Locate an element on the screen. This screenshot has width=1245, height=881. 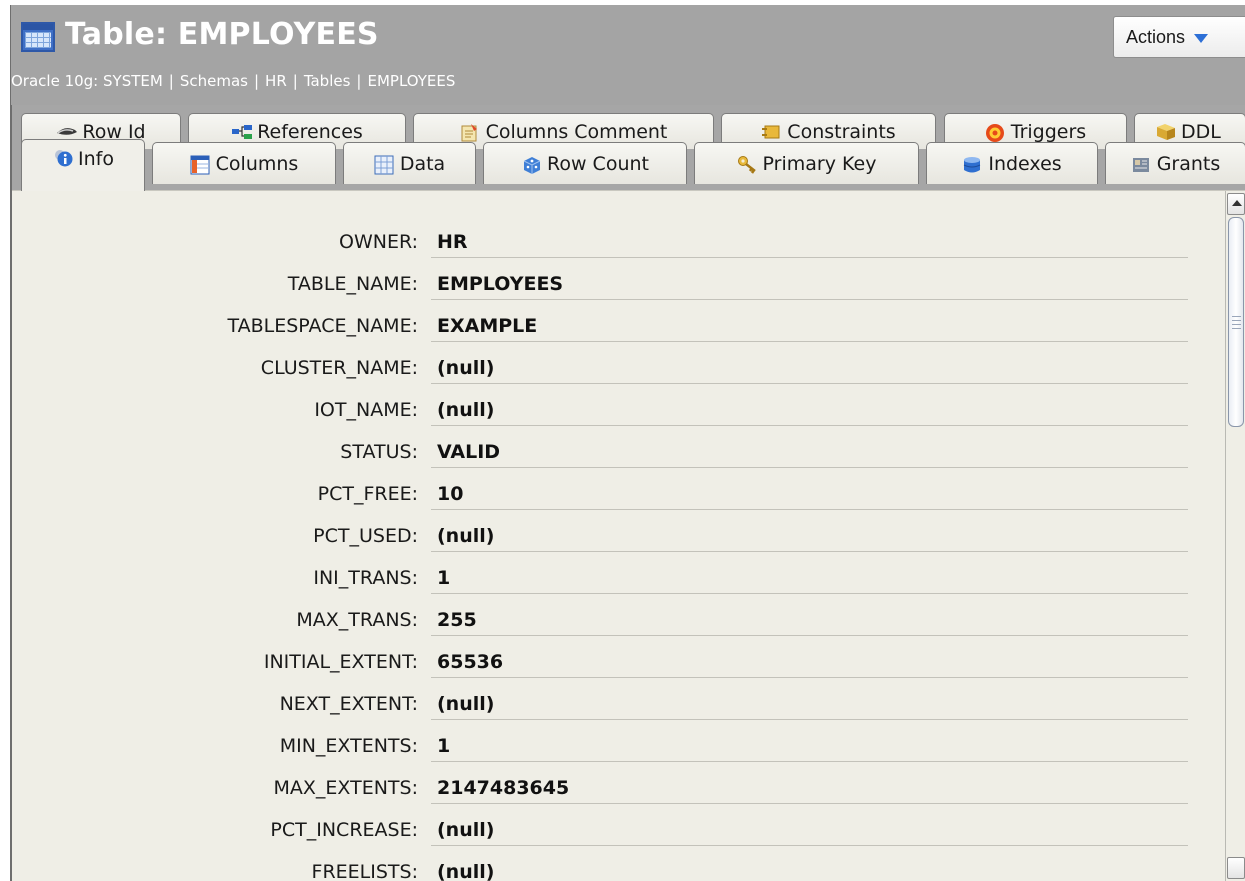
tab-grants: Grants is located at coordinates (1175, 163).